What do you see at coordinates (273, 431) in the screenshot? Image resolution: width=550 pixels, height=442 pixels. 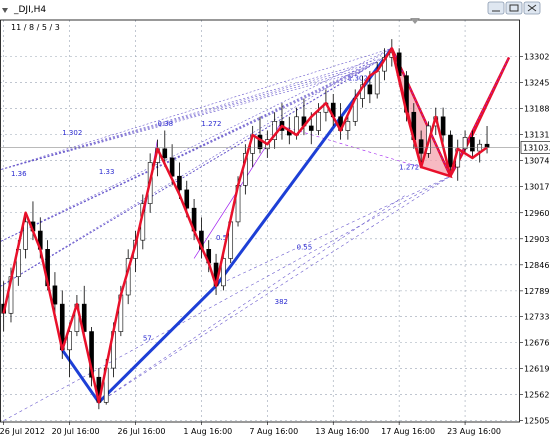 I see `x-tick-label: 7 Aug 16:00` at bounding box center [273, 431].